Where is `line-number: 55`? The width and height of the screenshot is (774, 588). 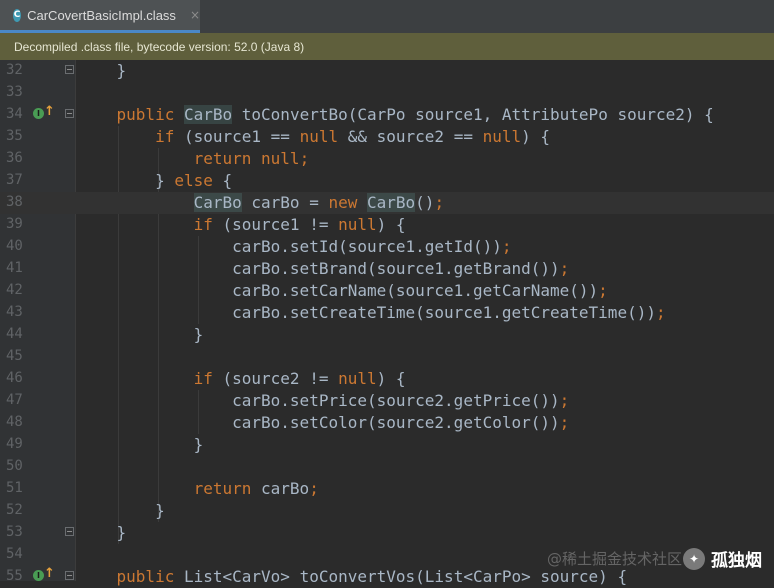
line-number: 55 is located at coordinates (18, 576).